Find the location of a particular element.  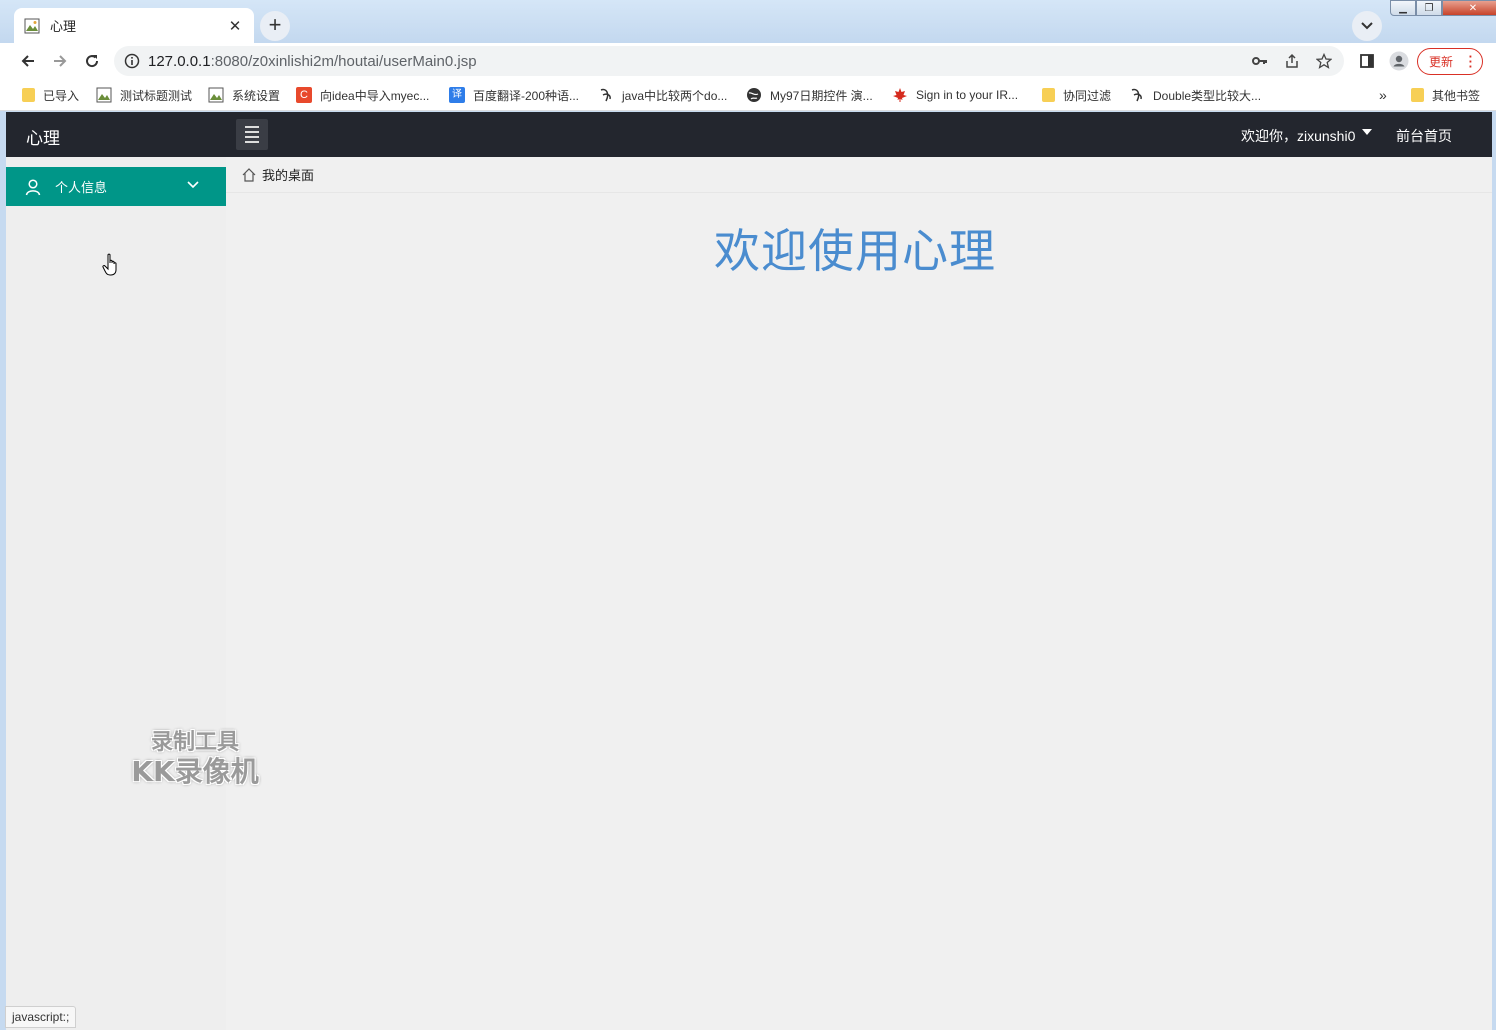

welcome-heading: 欢迎使用心理 is located at coordinates (855, 251).